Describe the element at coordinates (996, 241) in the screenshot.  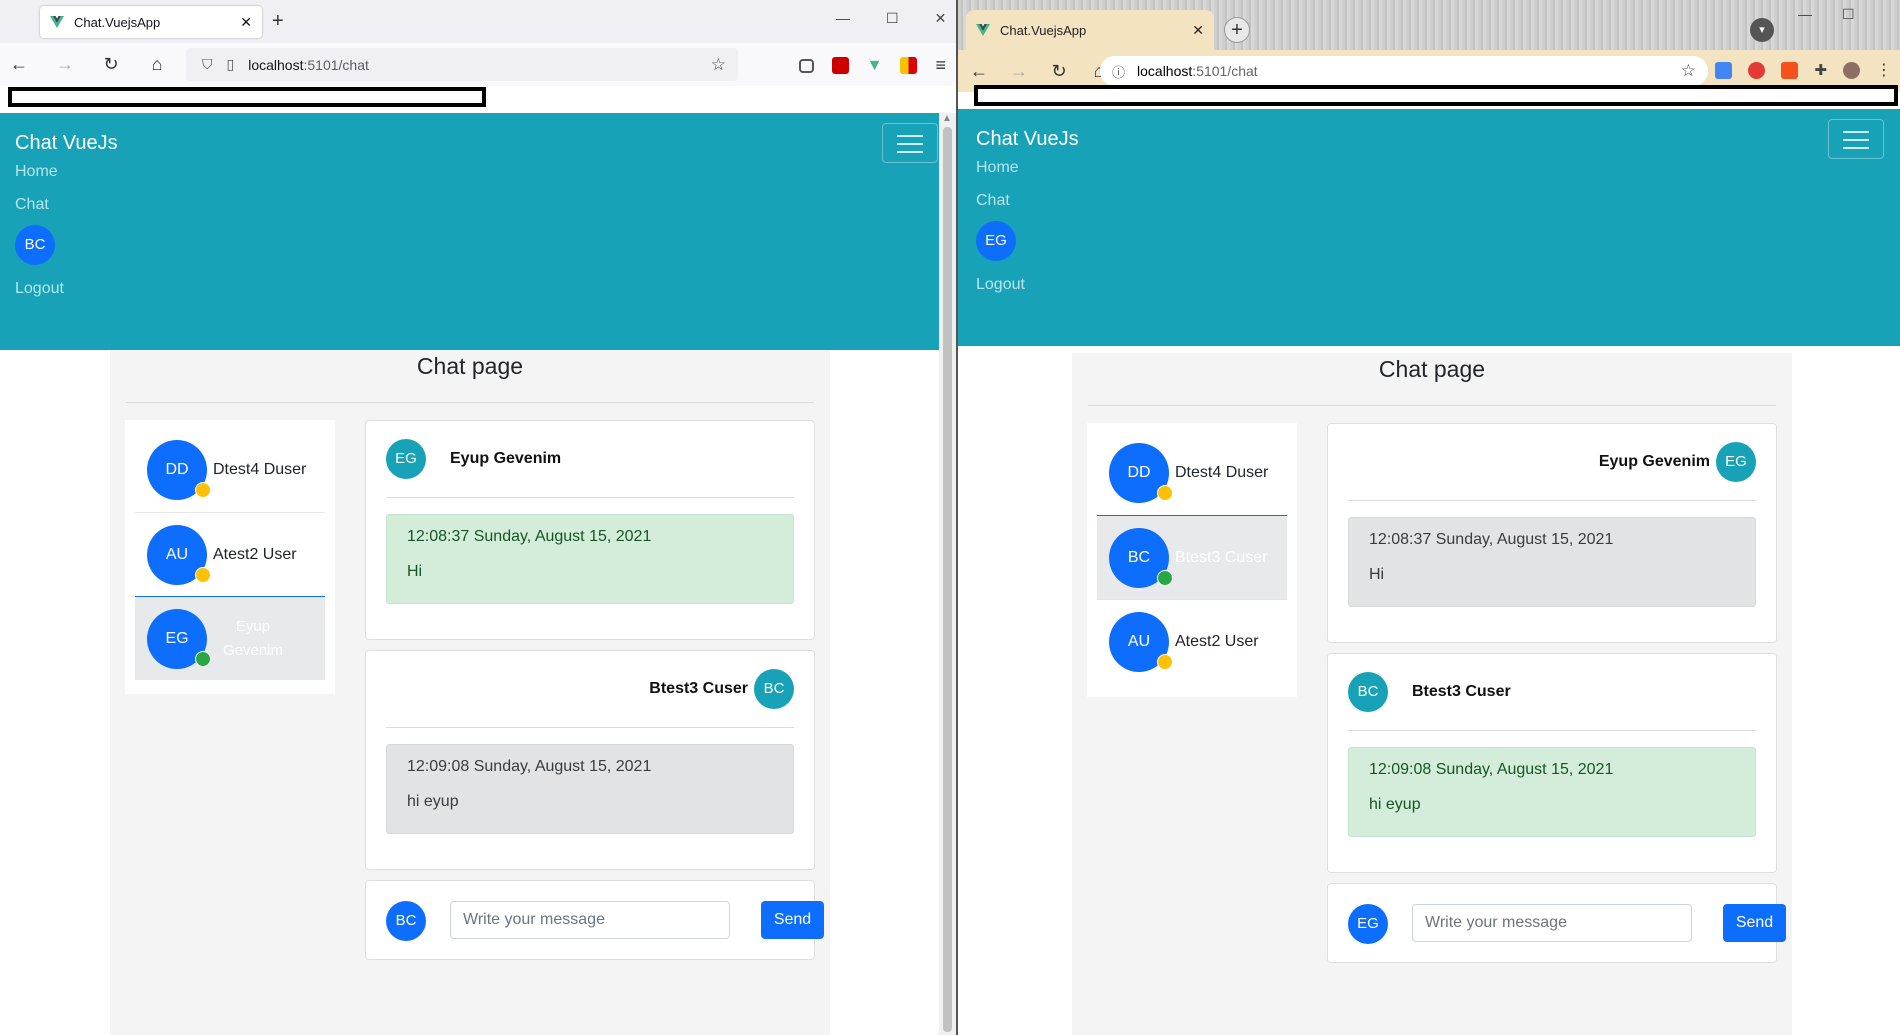
I see `nav-user-avatar: EG` at that location.